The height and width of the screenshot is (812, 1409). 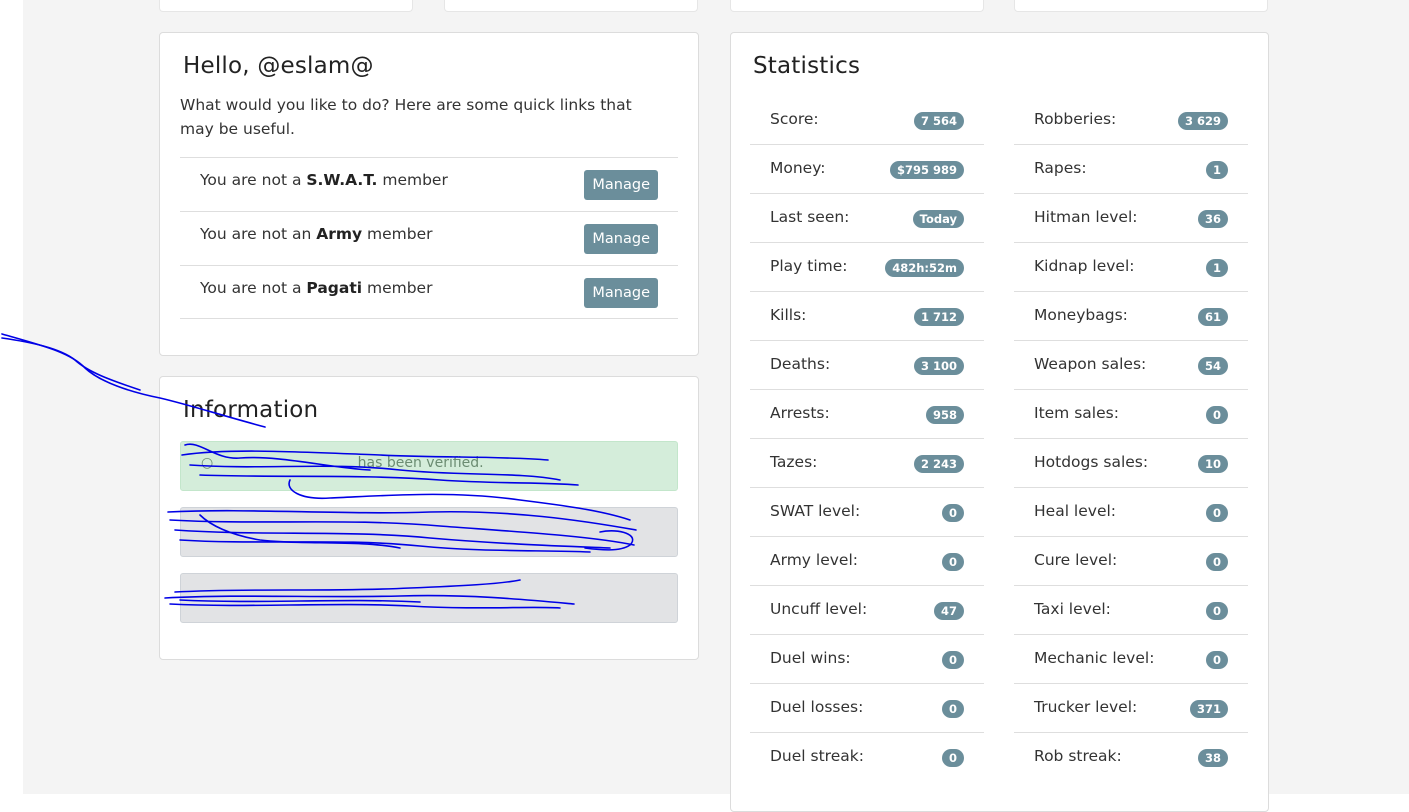 What do you see at coordinates (1075, 119) in the screenshot?
I see `stat-label: Robberies:` at bounding box center [1075, 119].